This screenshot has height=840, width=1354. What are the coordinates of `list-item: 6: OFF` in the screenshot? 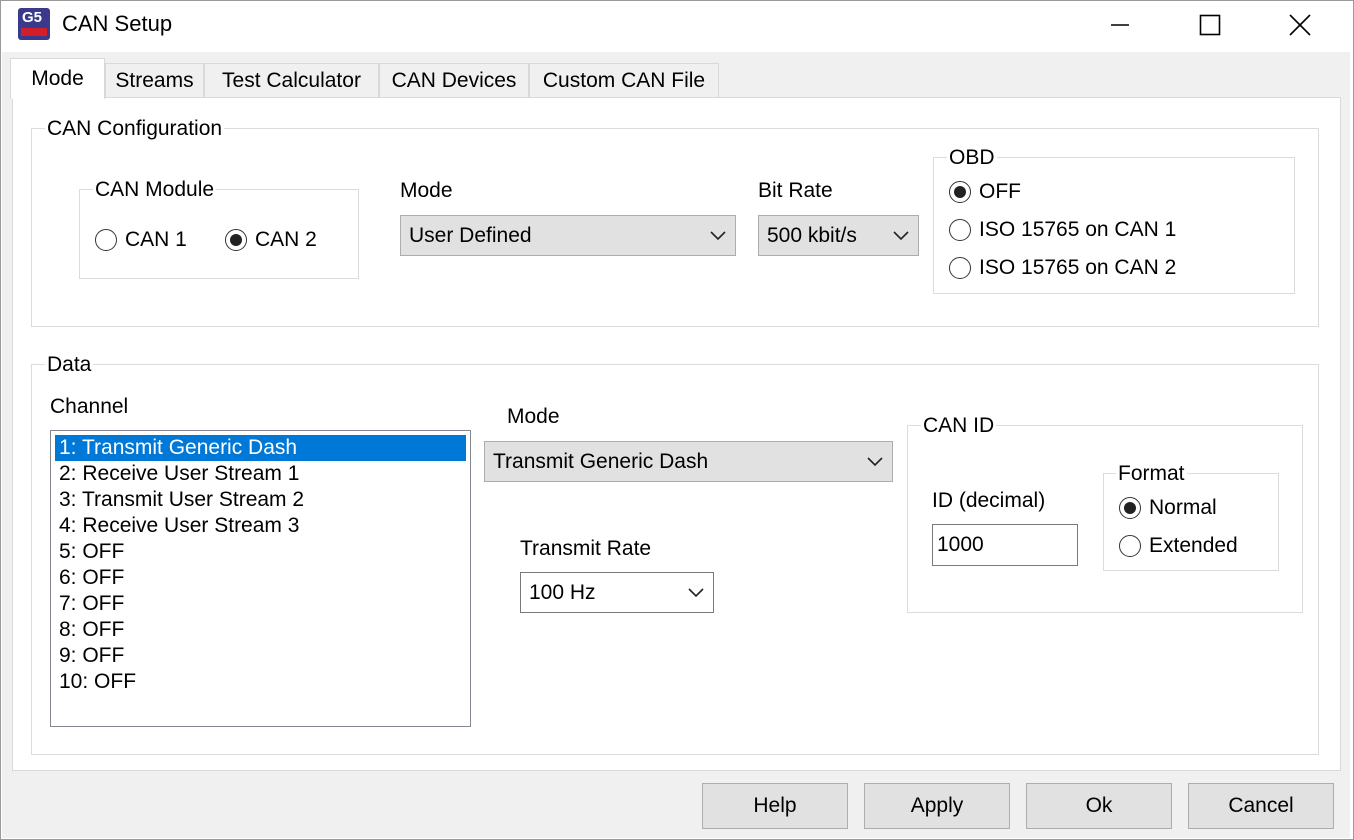 It's located at (260, 578).